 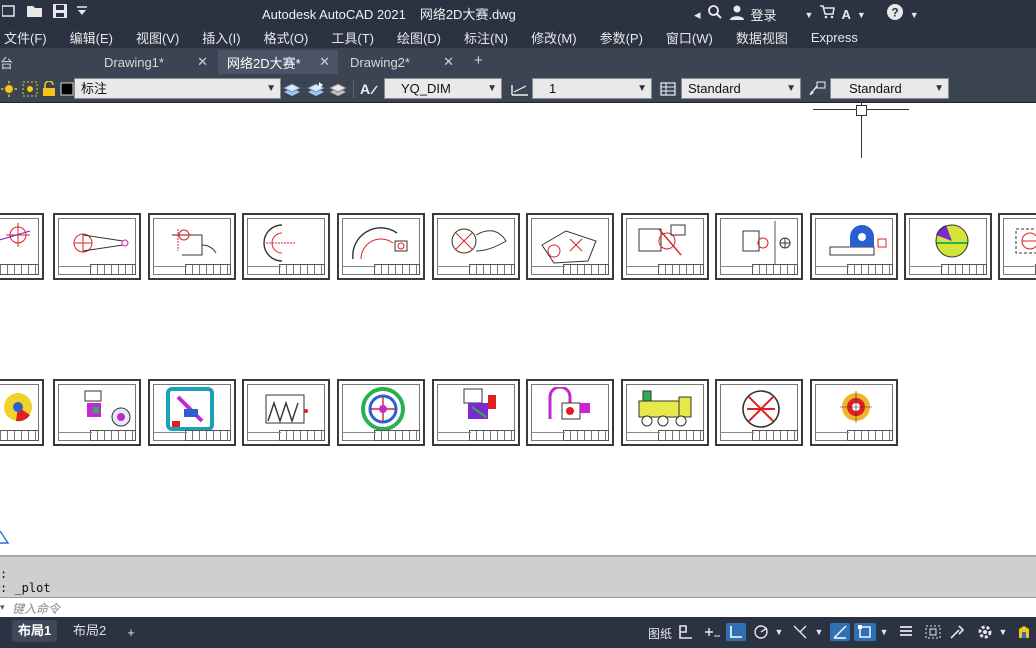 What do you see at coordinates (316, 88) in the screenshot?
I see `match-layer-icon` at bounding box center [316, 88].